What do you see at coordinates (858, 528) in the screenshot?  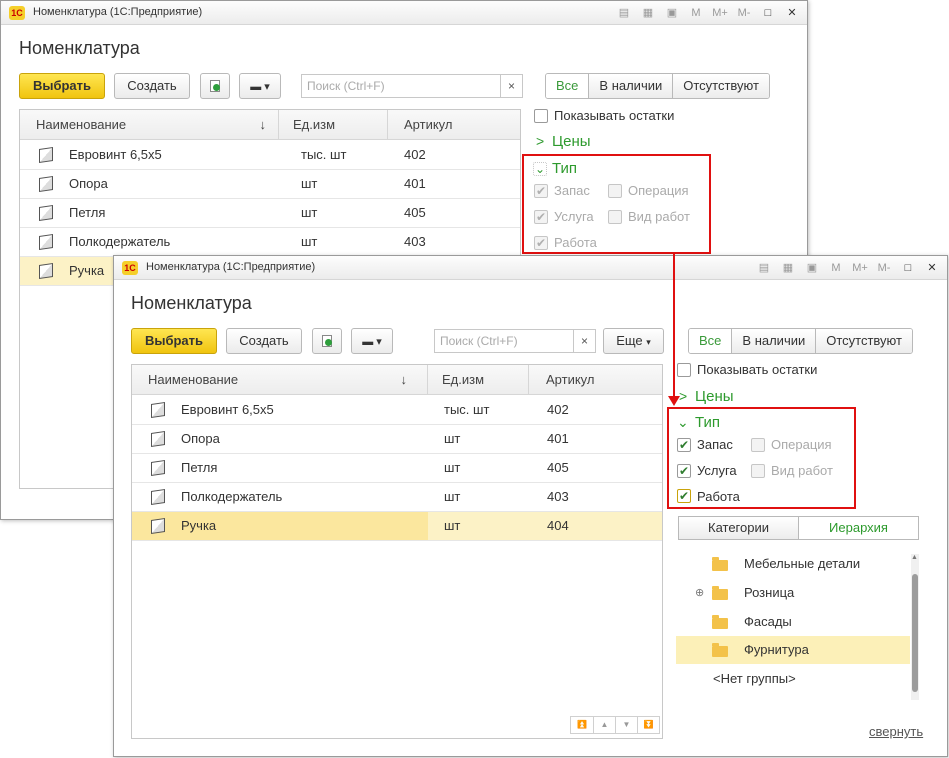 I see `tab-hierarchy: Иерархия` at bounding box center [858, 528].